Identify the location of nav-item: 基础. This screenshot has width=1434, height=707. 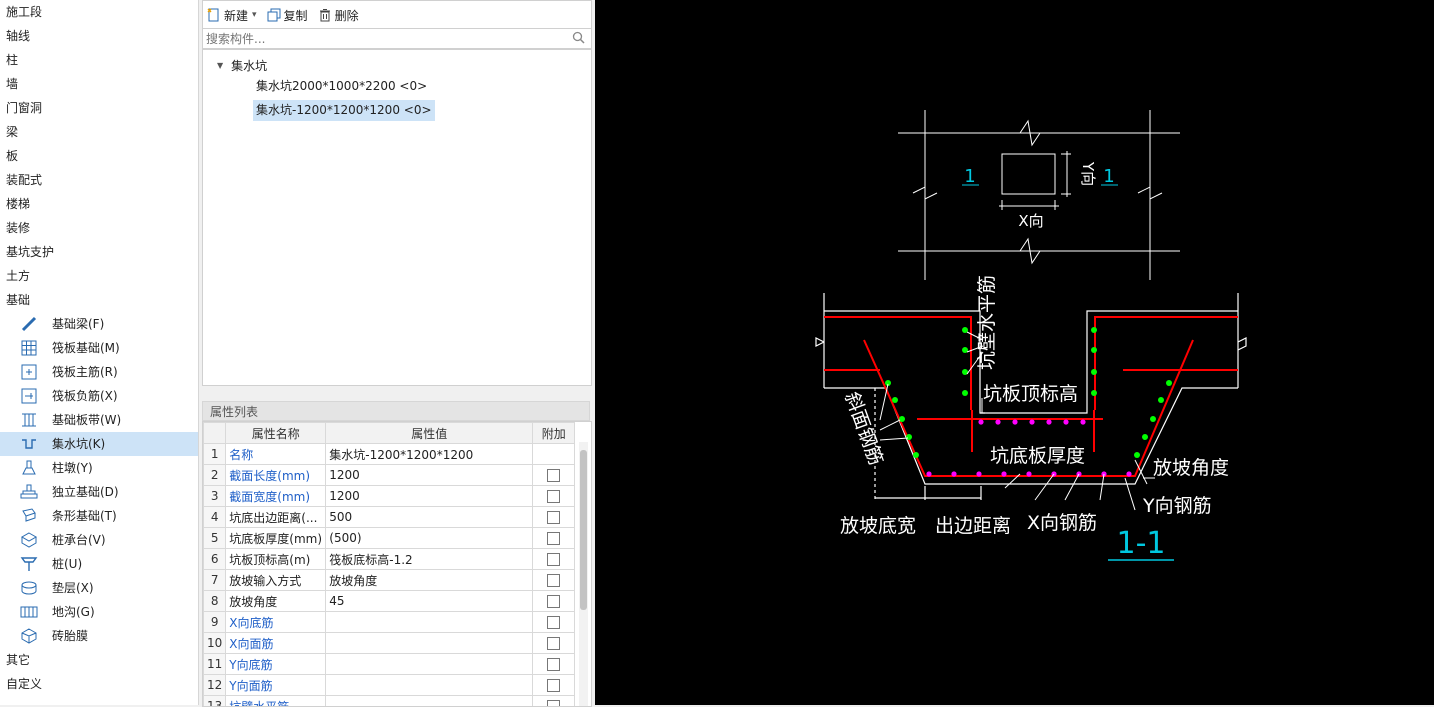
(99, 300).